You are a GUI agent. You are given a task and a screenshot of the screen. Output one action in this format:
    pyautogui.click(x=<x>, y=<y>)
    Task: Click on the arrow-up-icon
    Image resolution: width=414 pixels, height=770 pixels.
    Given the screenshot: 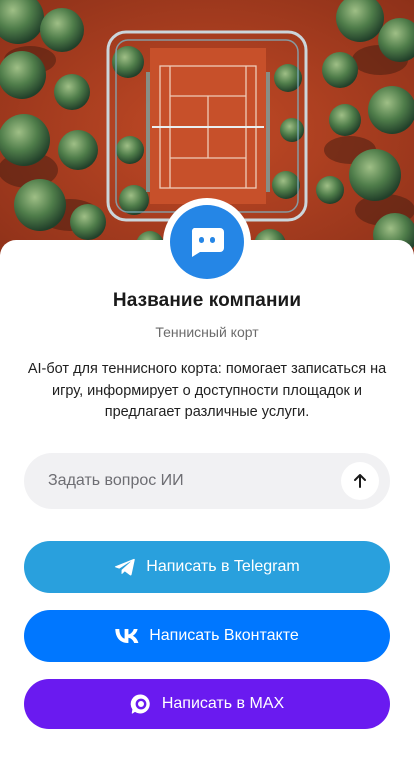 What is the action you would take?
    pyautogui.click(x=360, y=481)
    